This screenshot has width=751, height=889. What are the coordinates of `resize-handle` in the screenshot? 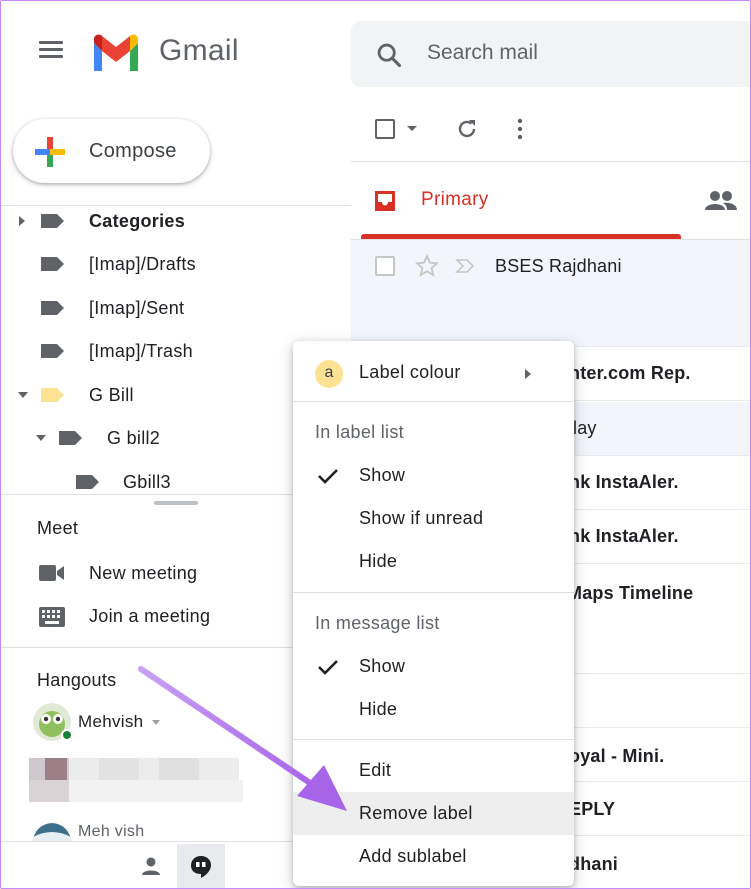 It's located at (176, 503).